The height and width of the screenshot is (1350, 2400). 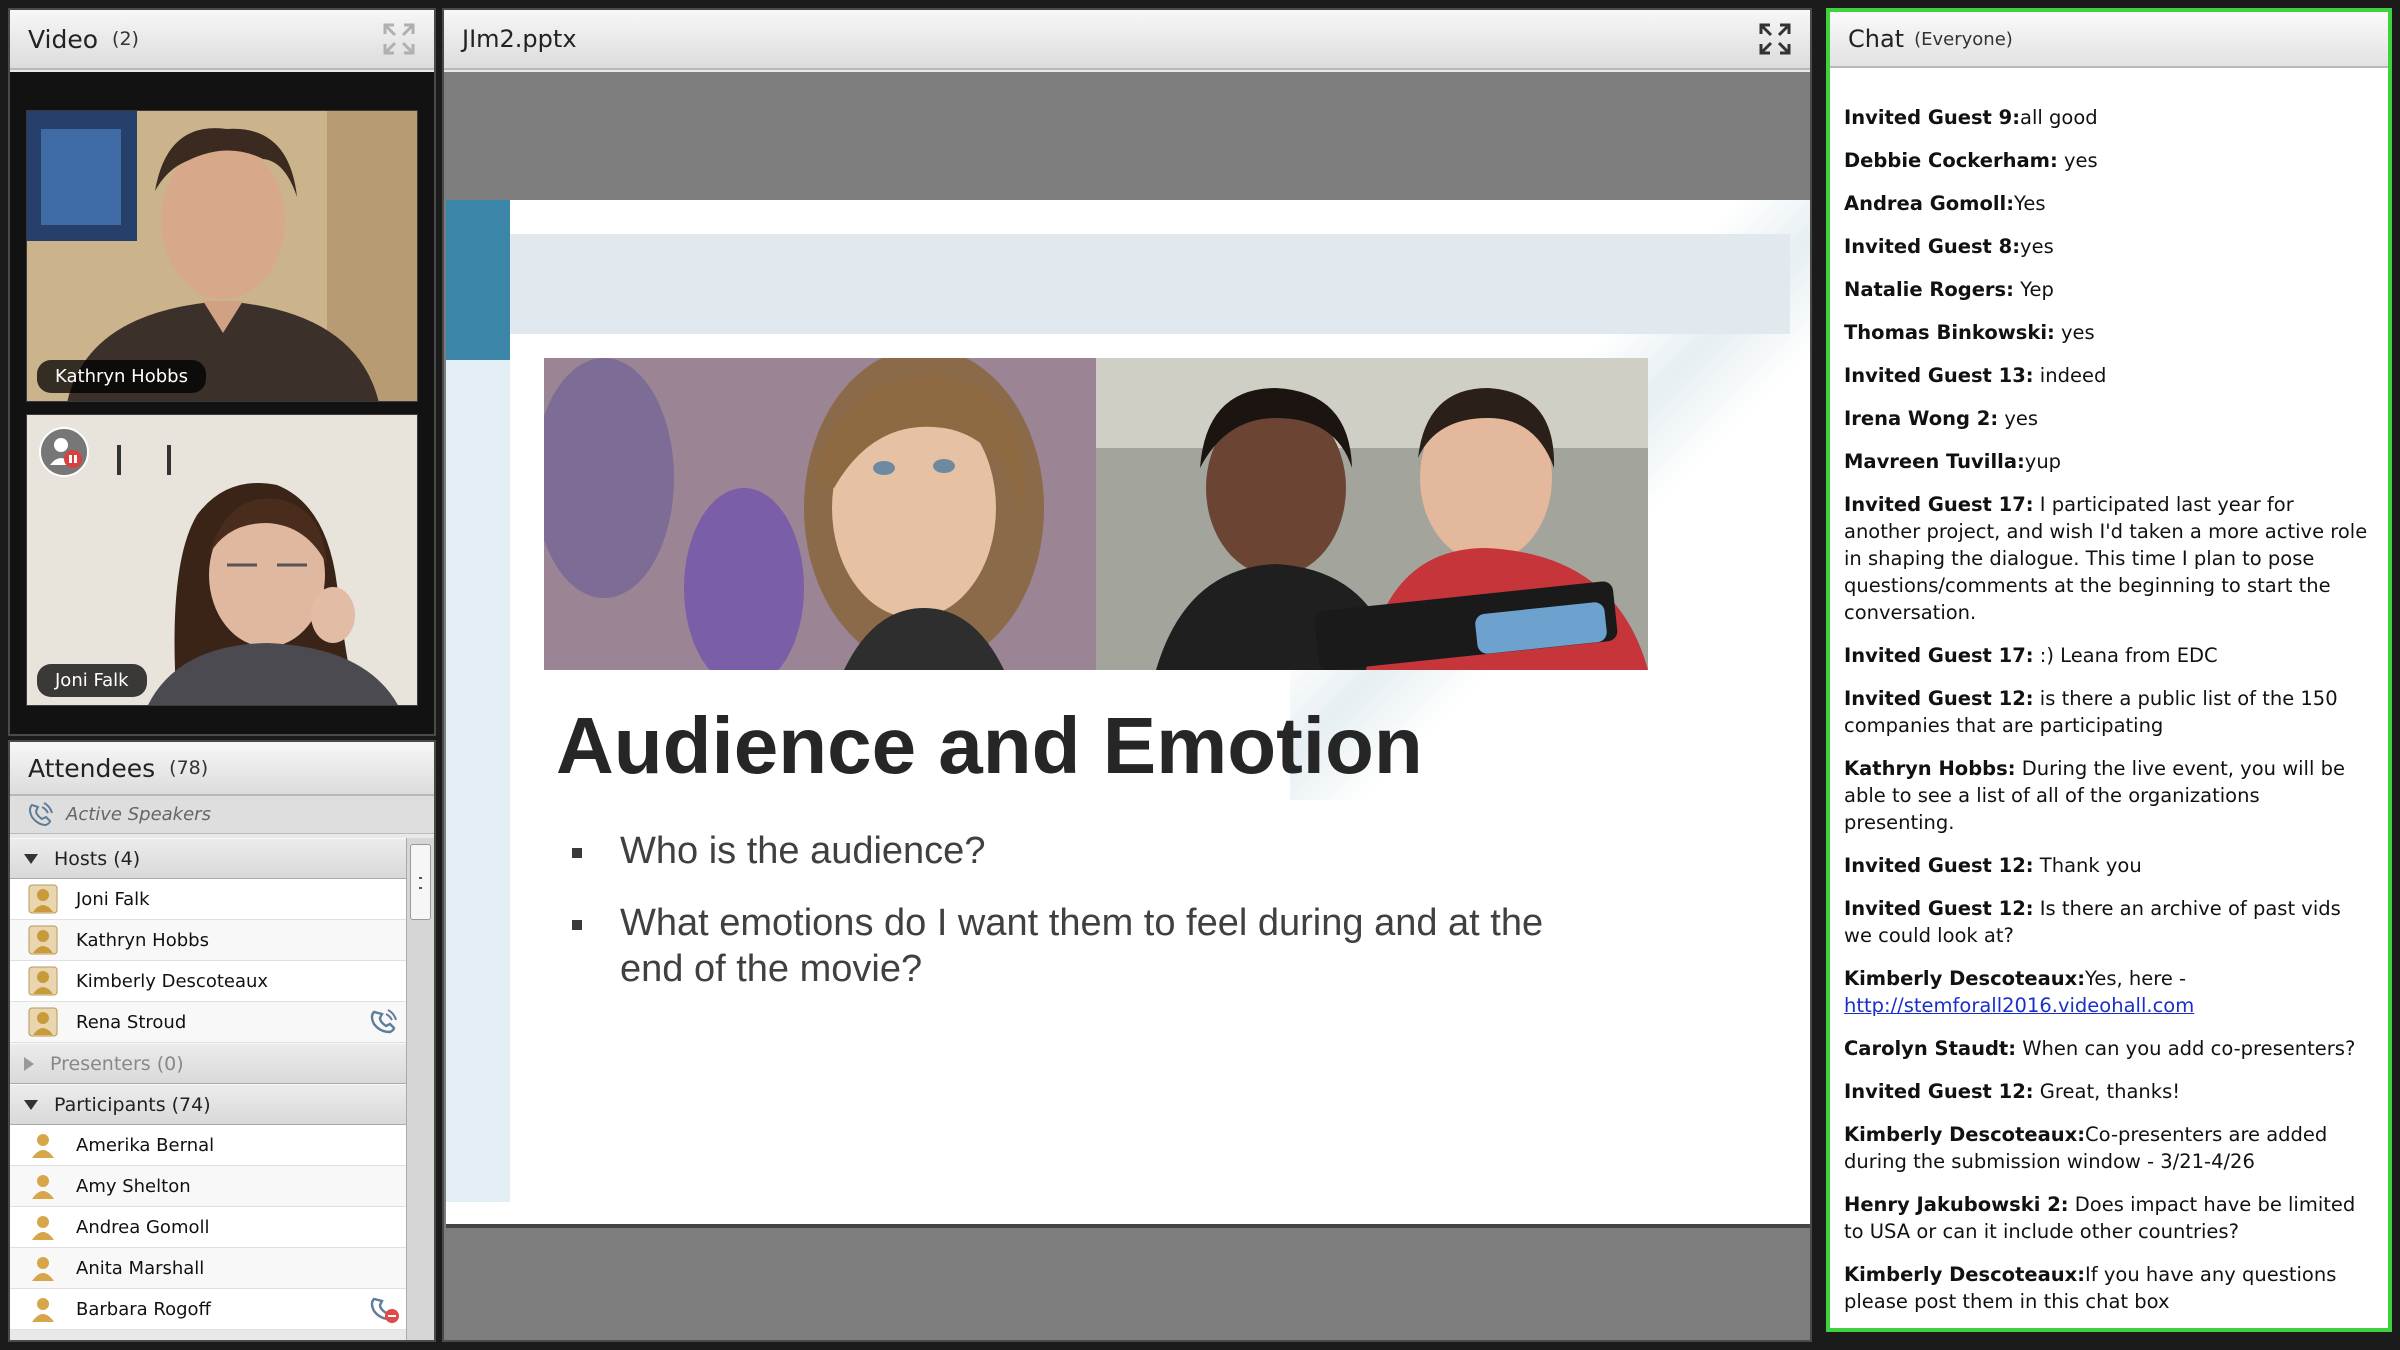 I want to click on attendee-row: Amerika Bernal, so click(x=209, y=1145).